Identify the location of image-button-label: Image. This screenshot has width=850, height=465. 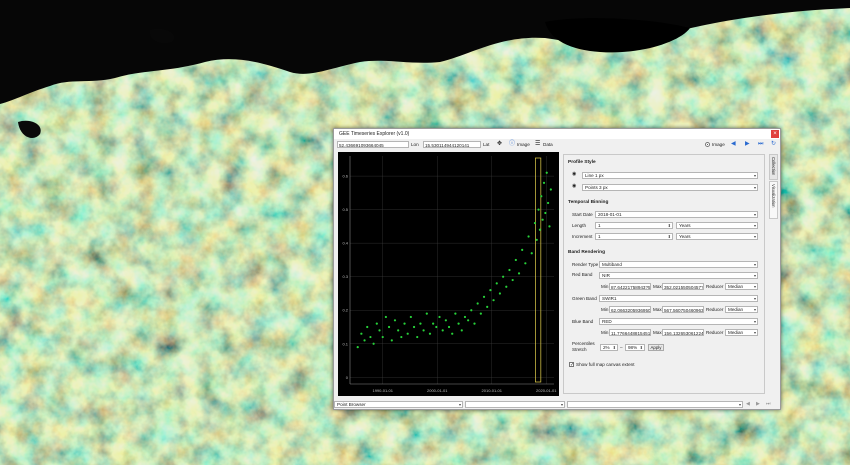
(523, 144).